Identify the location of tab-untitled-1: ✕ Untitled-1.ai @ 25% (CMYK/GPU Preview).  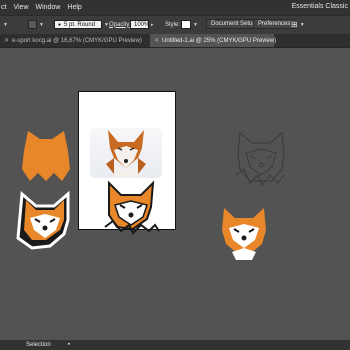
(213, 40).